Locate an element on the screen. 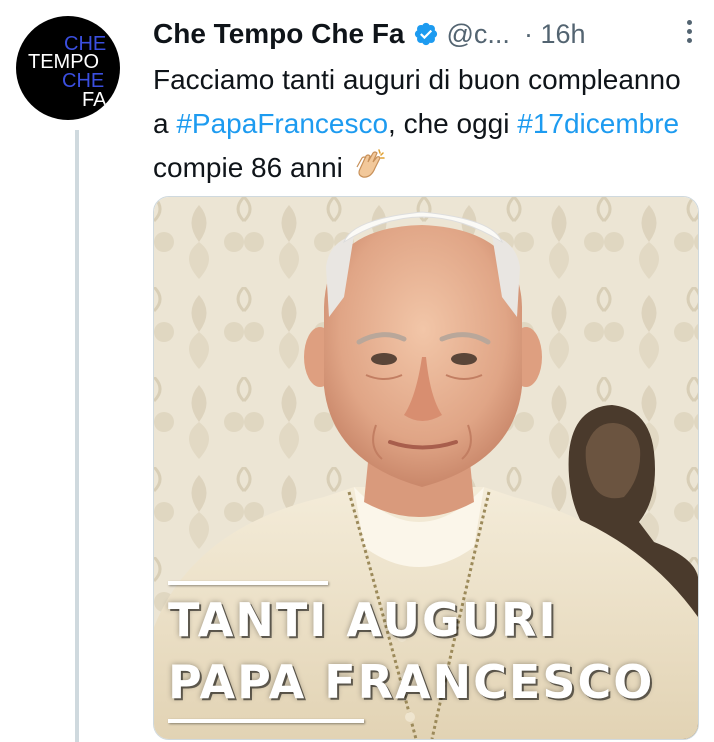  verified-badge-icon is located at coordinates (425, 34).